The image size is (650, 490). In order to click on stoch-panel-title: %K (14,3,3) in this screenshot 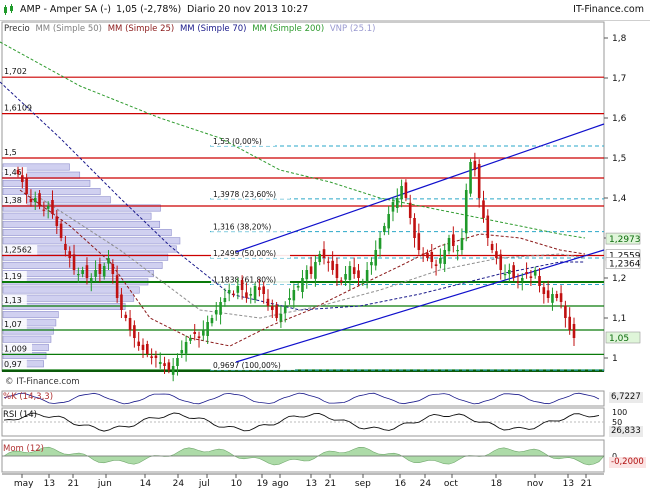, I will do `click(28, 397)`.